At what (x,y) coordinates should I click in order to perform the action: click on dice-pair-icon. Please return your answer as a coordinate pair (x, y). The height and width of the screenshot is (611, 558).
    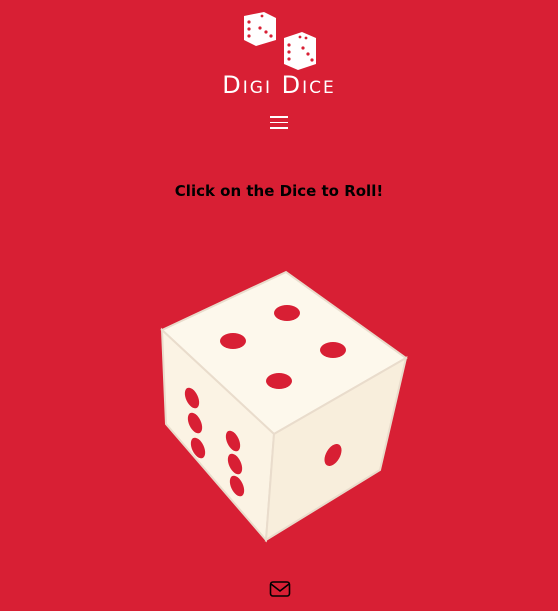
    Looking at the image, I should click on (280, 42).